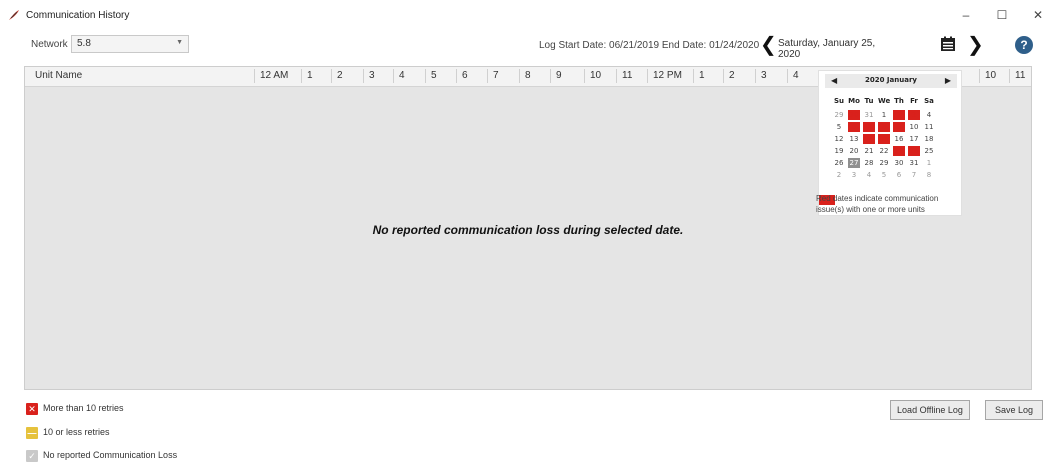 This screenshot has width=1058, height=466. I want to click on calendar-day: 15, so click(884, 139).